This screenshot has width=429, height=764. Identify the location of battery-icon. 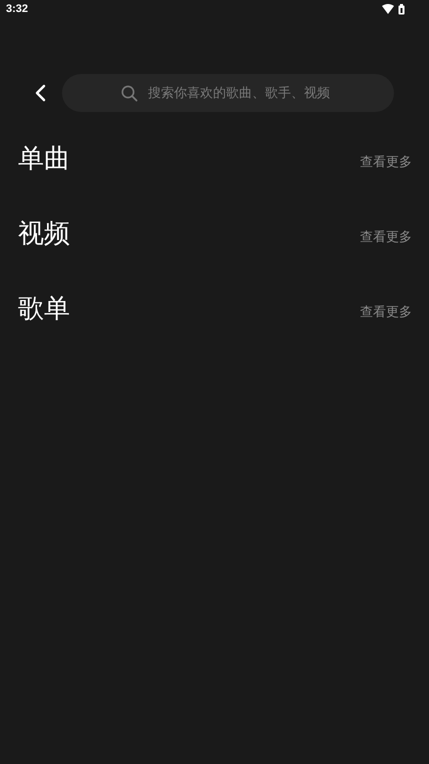
(401, 9).